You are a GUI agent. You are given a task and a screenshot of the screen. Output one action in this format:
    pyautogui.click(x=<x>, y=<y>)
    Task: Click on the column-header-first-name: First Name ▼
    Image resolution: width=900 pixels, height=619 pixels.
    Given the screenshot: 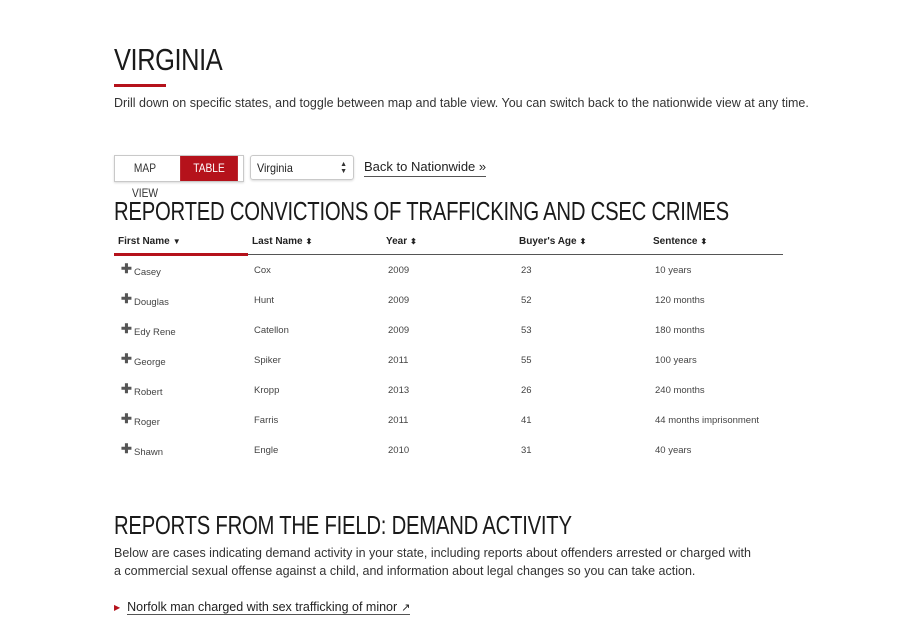 What is the action you would take?
    pyautogui.click(x=149, y=241)
    